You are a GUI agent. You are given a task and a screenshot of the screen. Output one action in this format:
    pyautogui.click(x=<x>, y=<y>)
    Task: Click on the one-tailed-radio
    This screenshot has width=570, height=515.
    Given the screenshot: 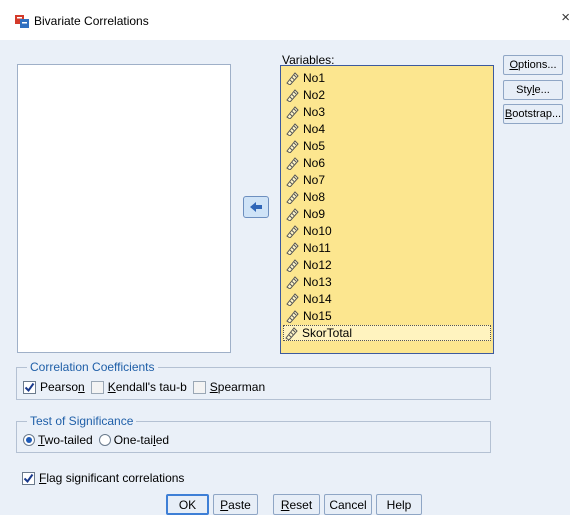 What is the action you would take?
    pyautogui.click(x=104, y=440)
    